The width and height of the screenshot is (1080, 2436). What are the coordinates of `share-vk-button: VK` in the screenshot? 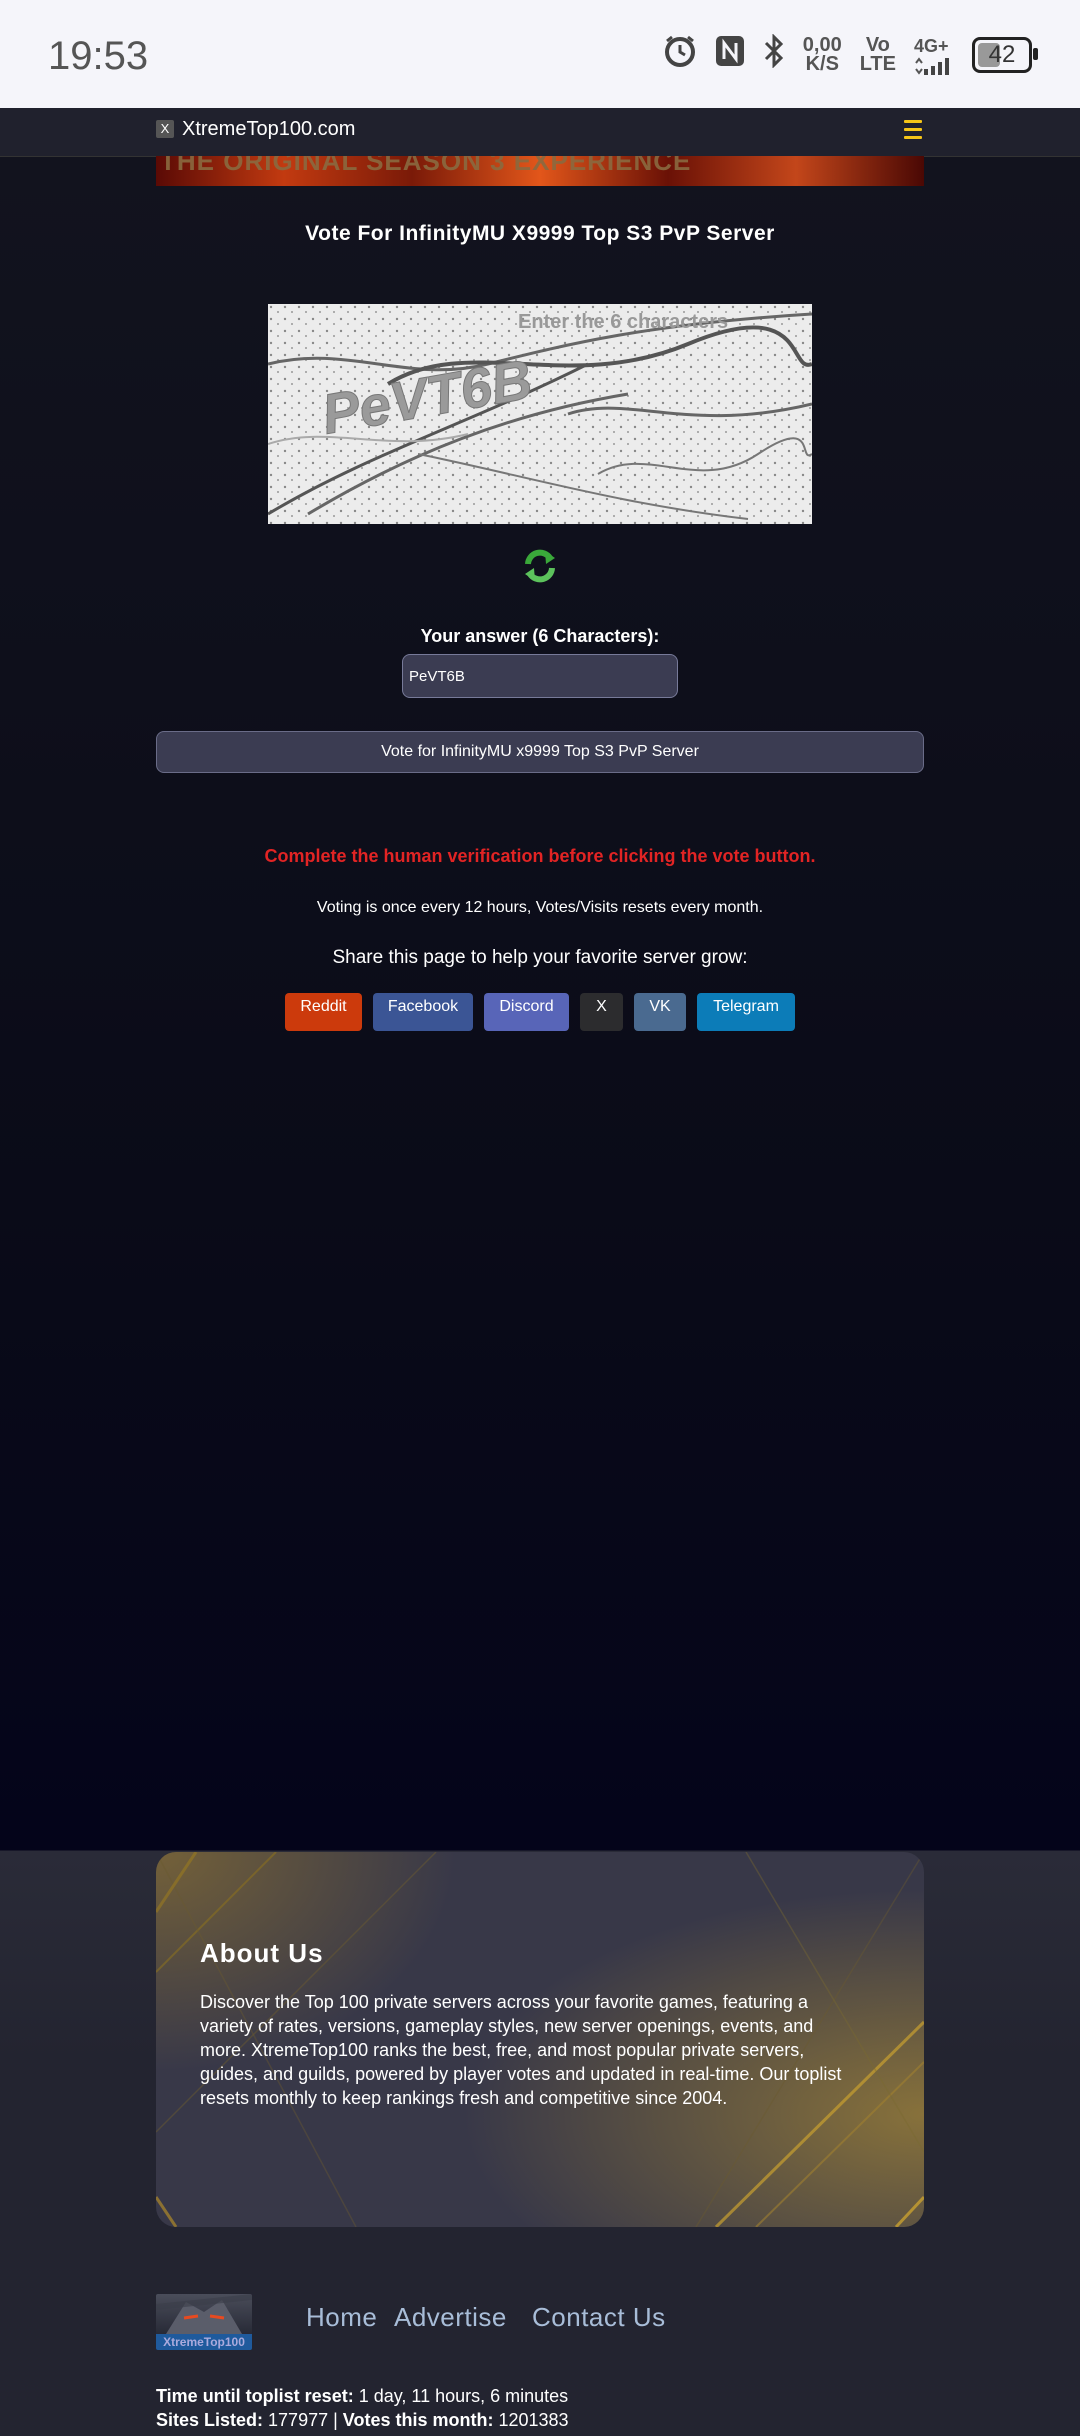 It's located at (660, 1012).